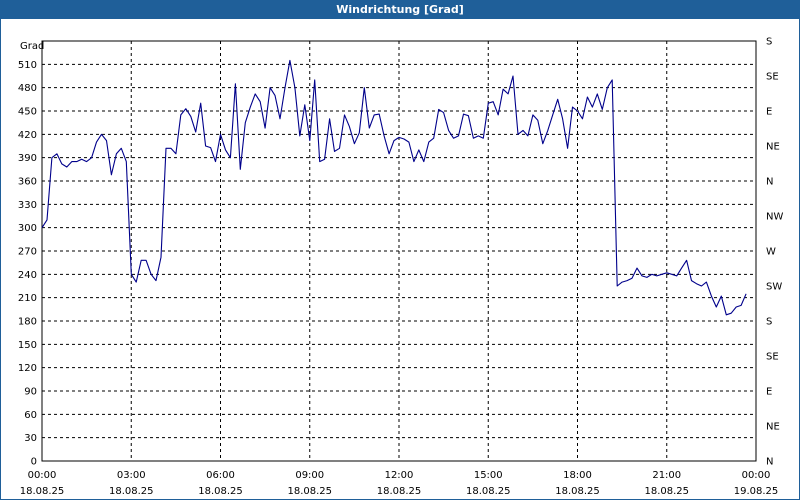 The width and height of the screenshot is (800, 500). I want to click on y2-tick-label: W, so click(771, 252).